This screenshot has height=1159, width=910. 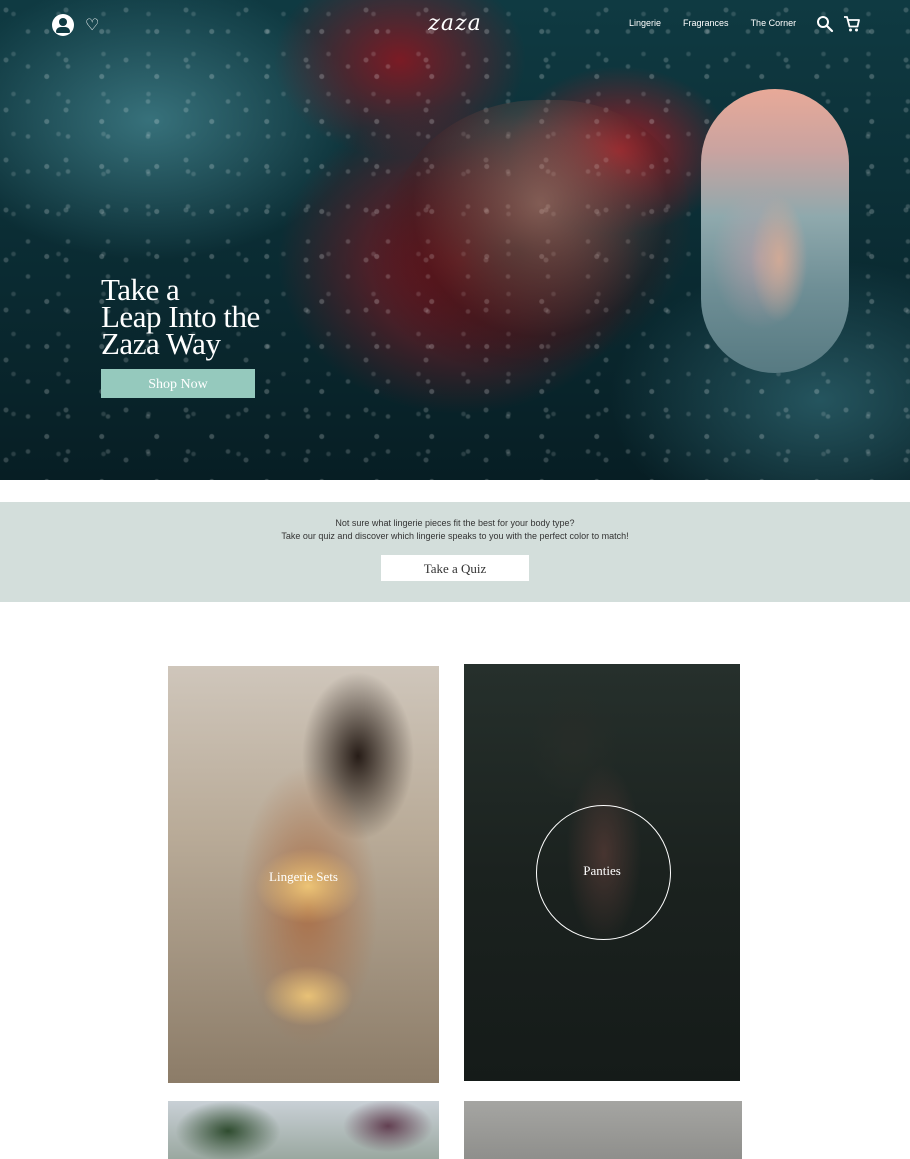 I want to click on top-nav: ♡ zaza Lingerie Fragrances The Corner, so click(x=455, y=25).